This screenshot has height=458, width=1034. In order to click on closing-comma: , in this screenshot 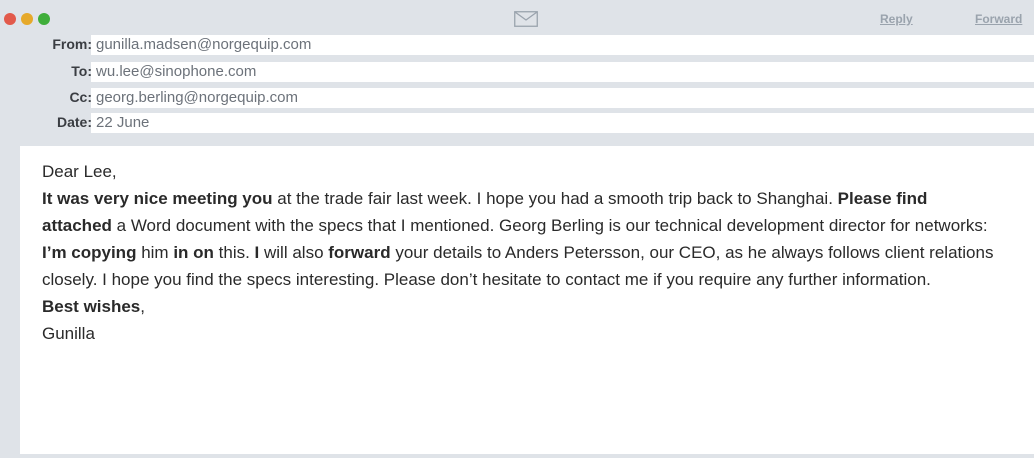, I will do `click(142, 306)`.